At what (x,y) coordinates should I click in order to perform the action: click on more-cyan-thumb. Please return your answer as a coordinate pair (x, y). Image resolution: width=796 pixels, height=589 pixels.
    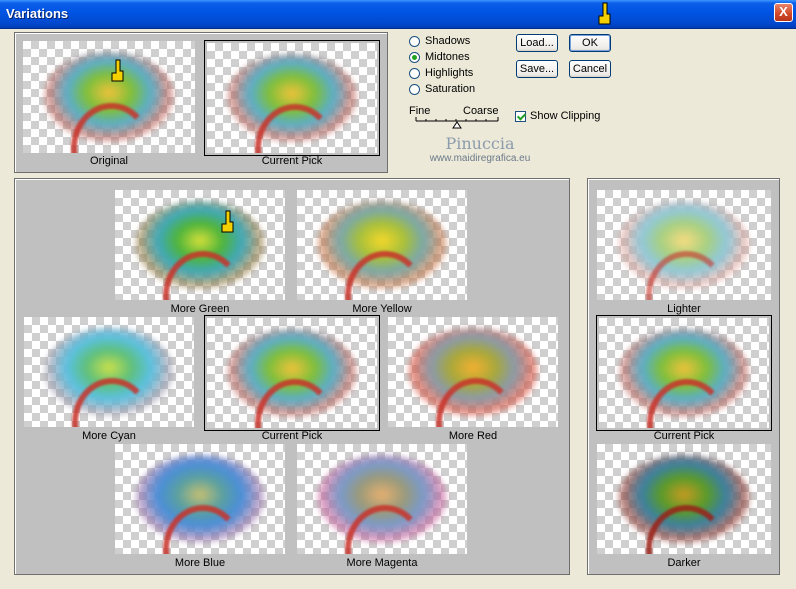
    Looking at the image, I should click on (109, 372).